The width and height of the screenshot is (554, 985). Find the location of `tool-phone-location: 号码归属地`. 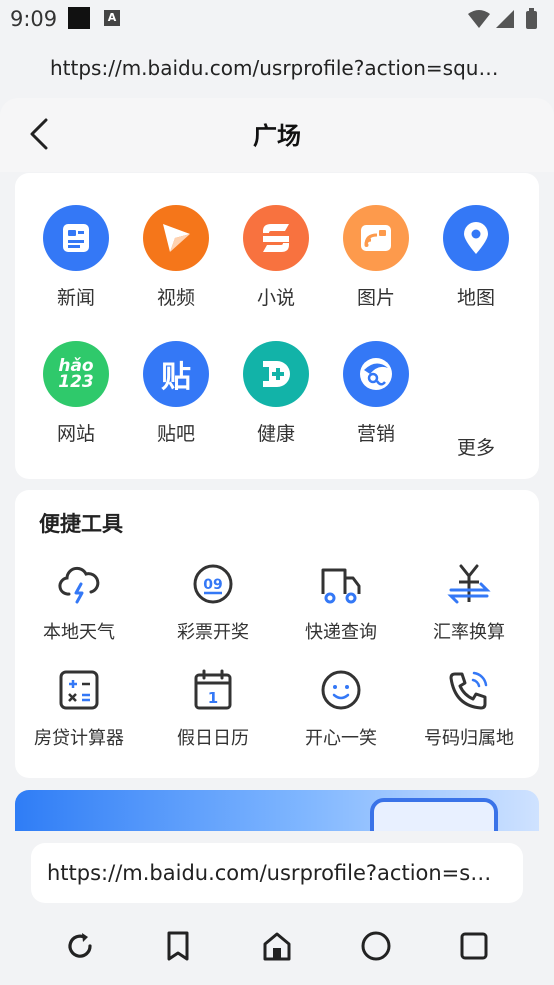

tool-phone-location: 号码归属地 is located at coordinates (469, 716).